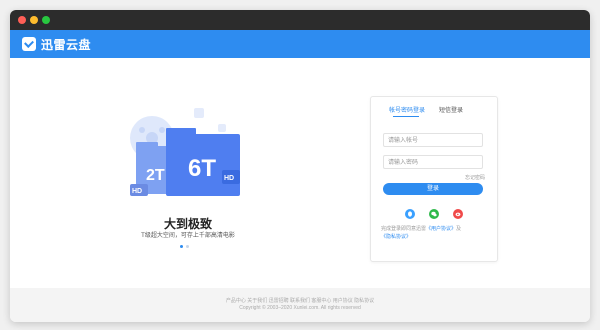 The height and width of the screenshot is (330, 600). I want to click on weibo-login-icon, so click(458, 214).